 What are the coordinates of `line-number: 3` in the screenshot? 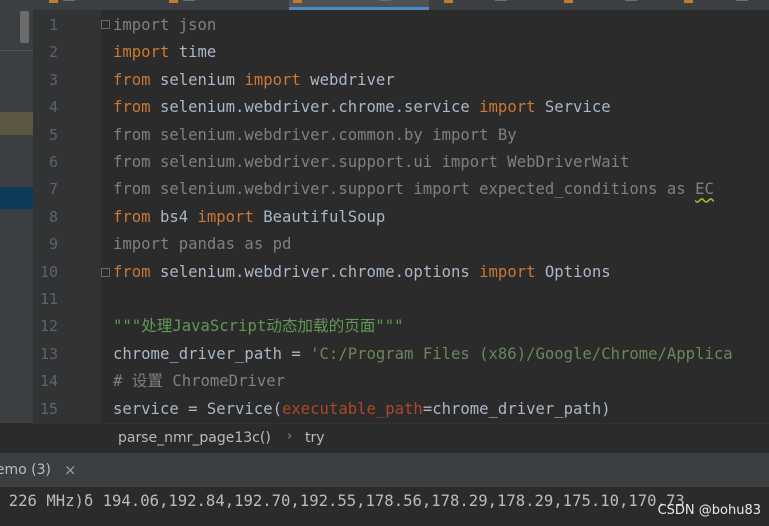 It's located at (53, 79).